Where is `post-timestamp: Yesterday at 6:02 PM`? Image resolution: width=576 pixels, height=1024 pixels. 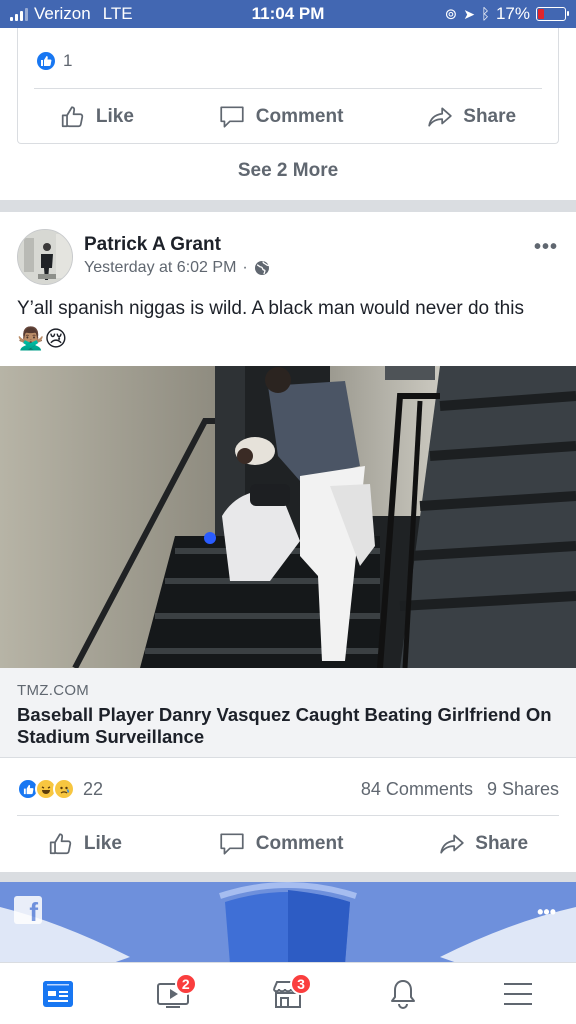
post-timestamp: Yesterday at 6:02 PM is located at coordinates (160, 268).